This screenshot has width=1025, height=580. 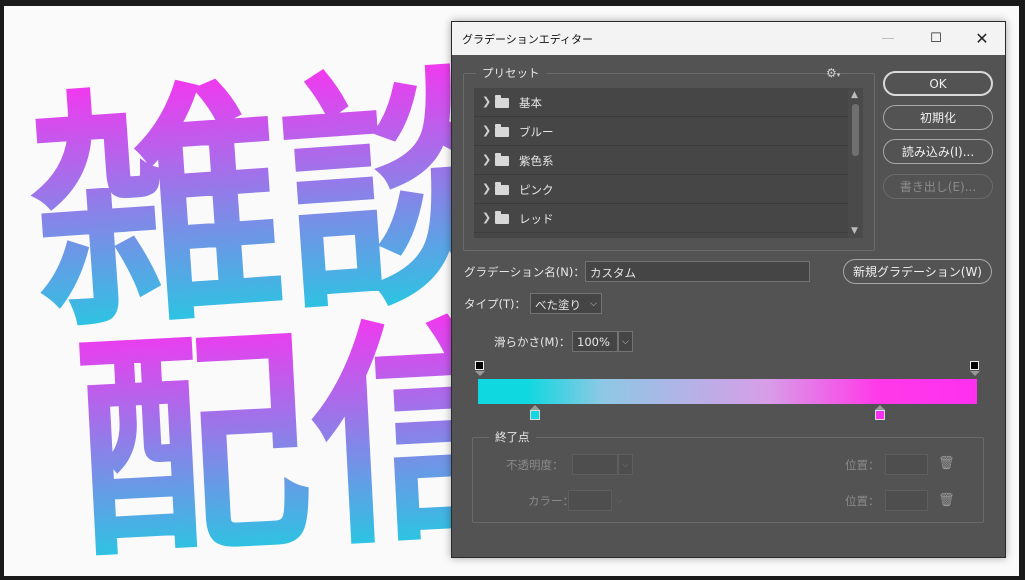 I want to click on gradient-name-label: グラデーション名(N)：, so click(x=524, y=272).